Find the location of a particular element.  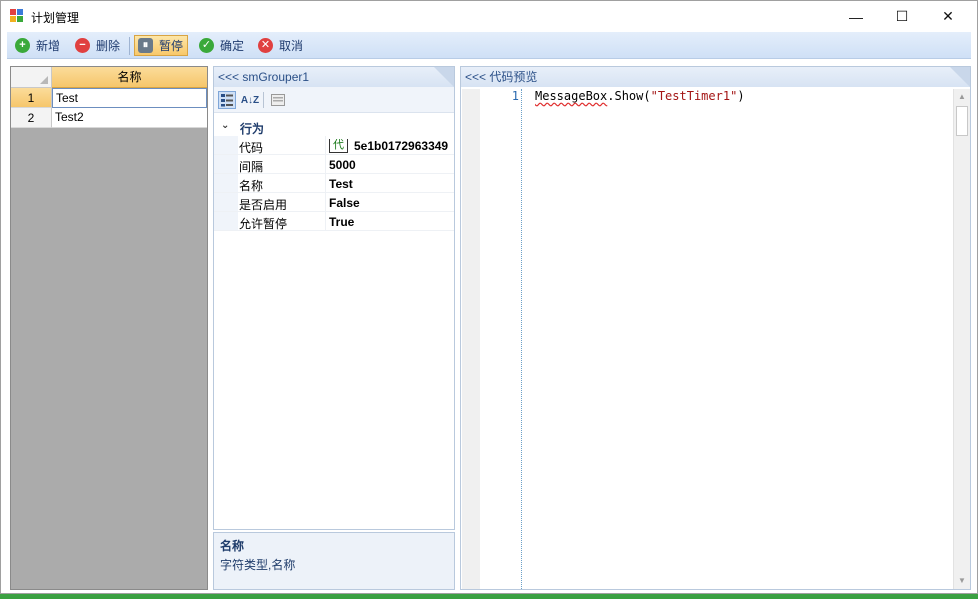

pause-button-label: 暂停 is located at coordinates (171, 46).